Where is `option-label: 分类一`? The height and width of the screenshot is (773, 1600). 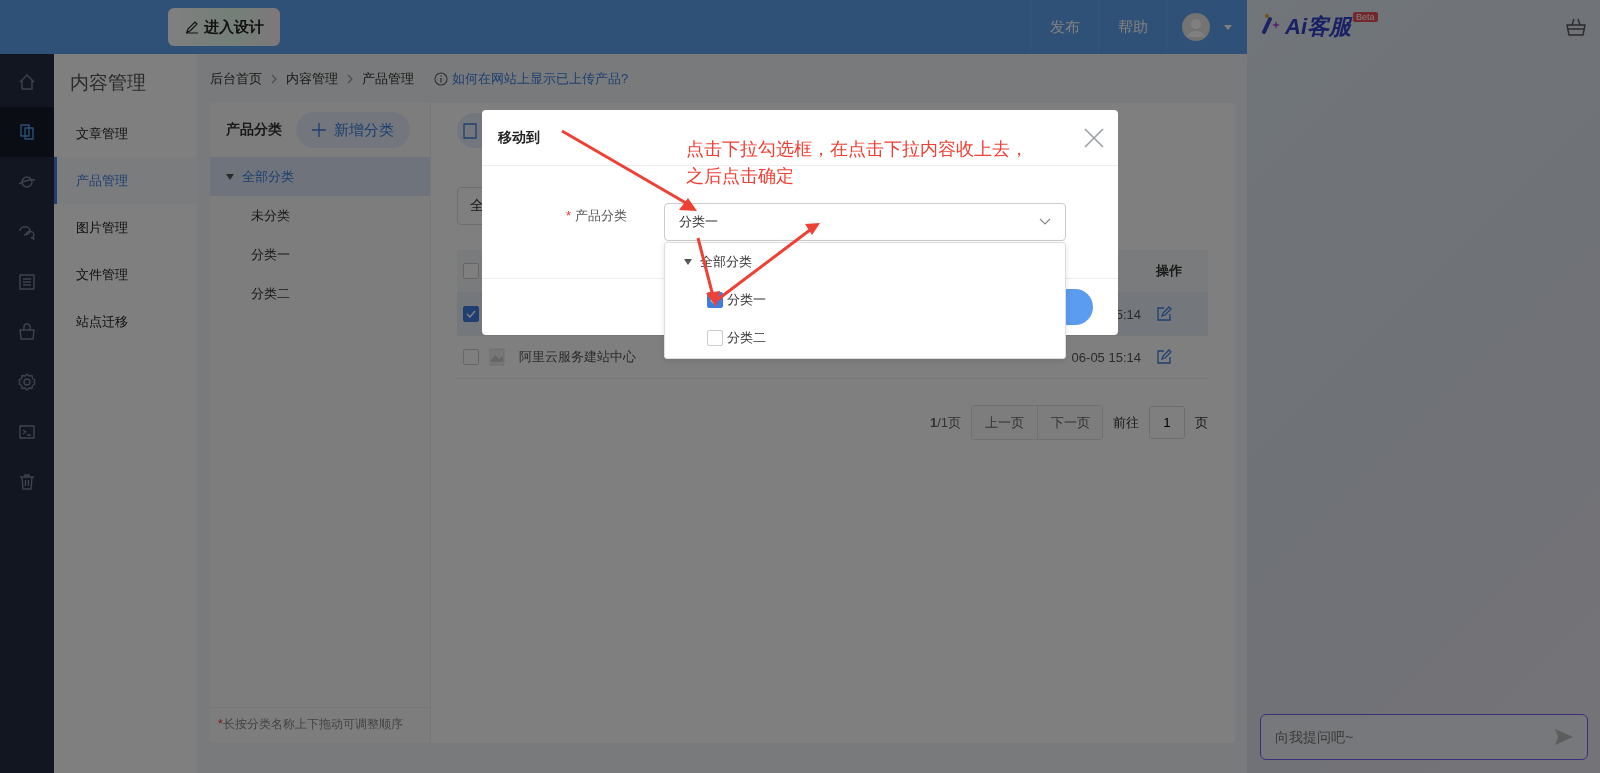 option-label: 分类一 is located at coordinates (746, 300).